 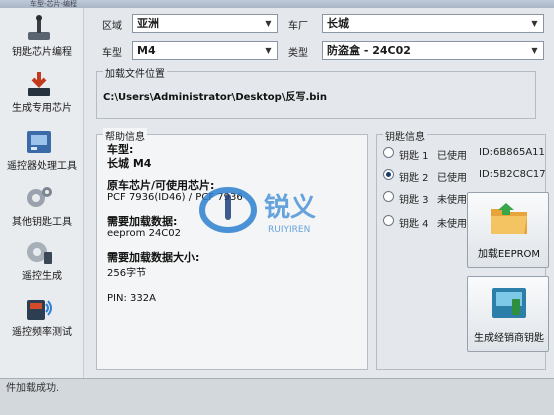 What do you see at coordinates (414, 178) in the screenshot?
I see `key-name: 钥匙 2` at bounding box center [414, 178].